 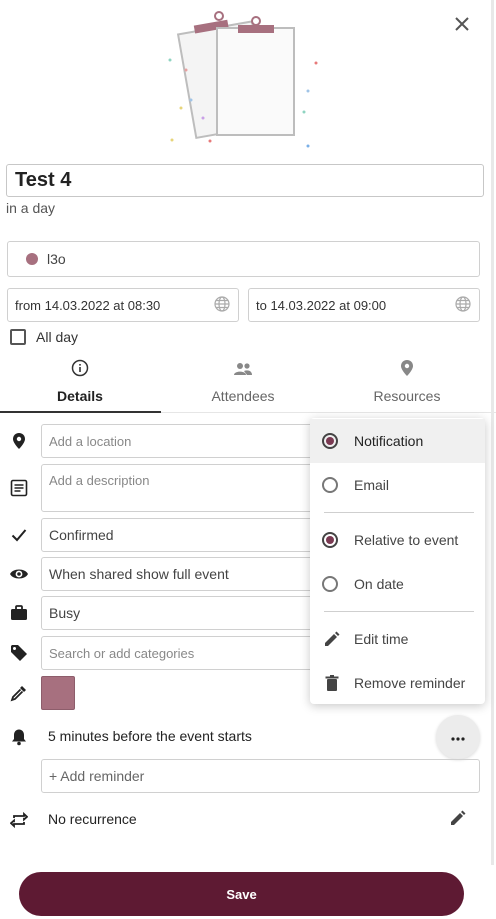 I want to click on end-date-field: to 14.03.2022 at 09:00, so click(x=364, y=305).